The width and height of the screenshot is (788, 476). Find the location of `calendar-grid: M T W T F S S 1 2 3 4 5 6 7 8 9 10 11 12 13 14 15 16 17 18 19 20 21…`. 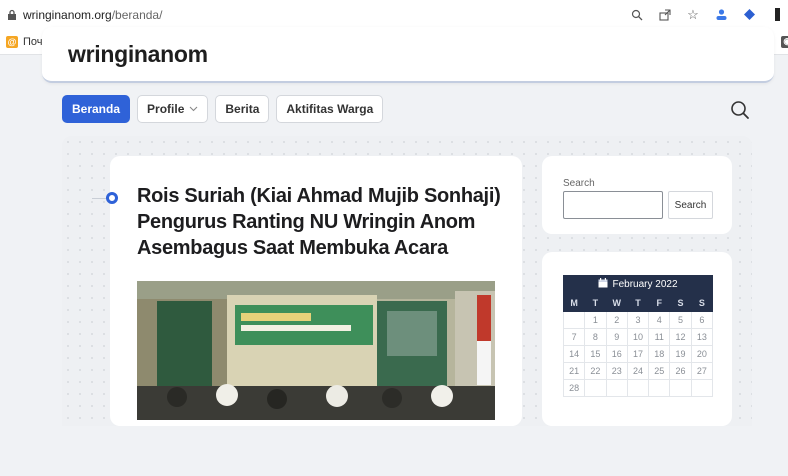

calendar-grid: M T W T F S S 1 2 3 4 5 6 7 8 9 10 11 12 13 14 15 16 17 18 19 20 21… is located at coordinates (638, 345).